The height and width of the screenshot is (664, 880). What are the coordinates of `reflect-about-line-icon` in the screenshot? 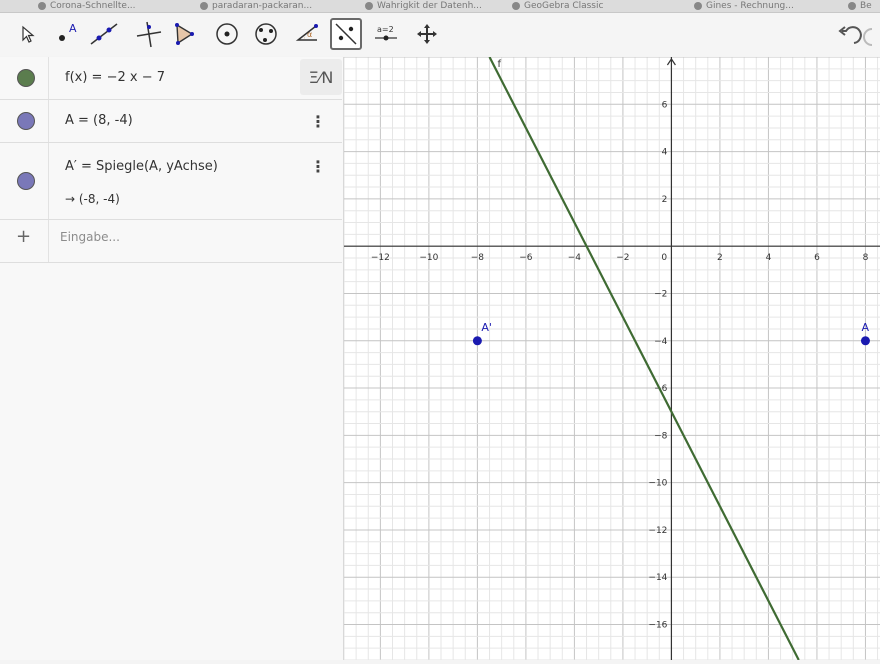 It's located at (346, 34).